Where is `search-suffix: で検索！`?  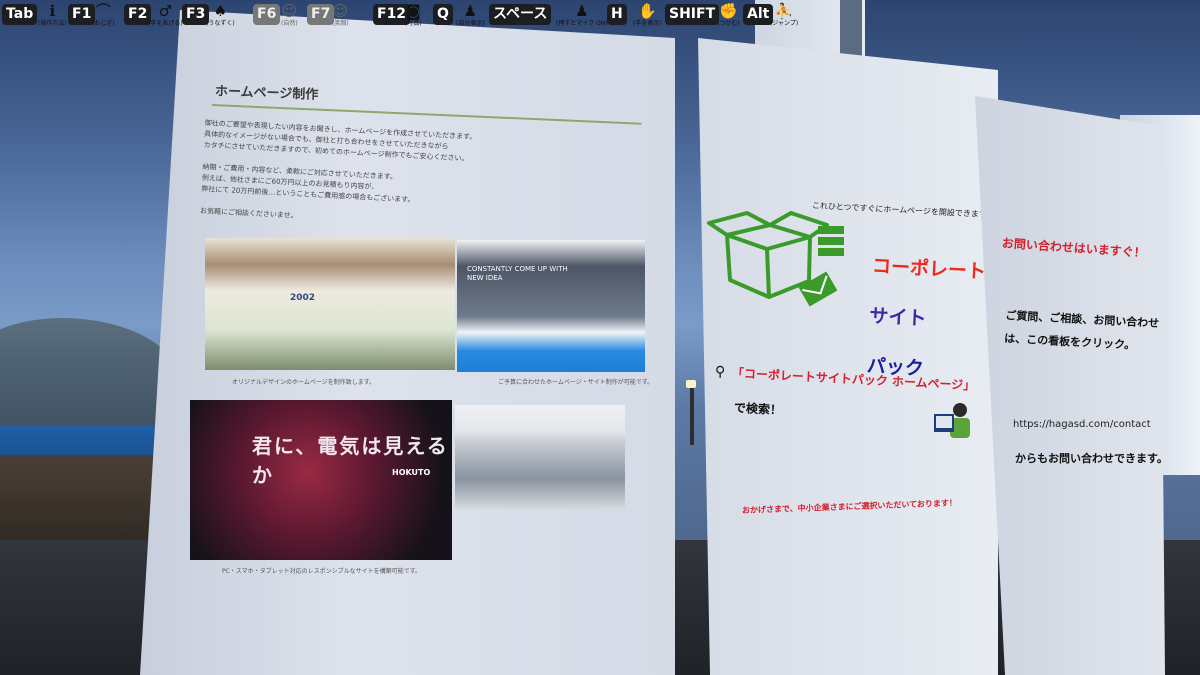 search-suffix: で検索！ is located at coordinates (758, 409).